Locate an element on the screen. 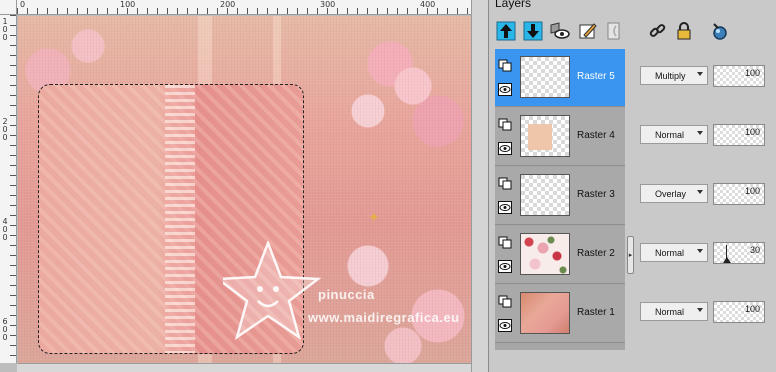  ruler-number: 300 is located at coordinates (328, 4).